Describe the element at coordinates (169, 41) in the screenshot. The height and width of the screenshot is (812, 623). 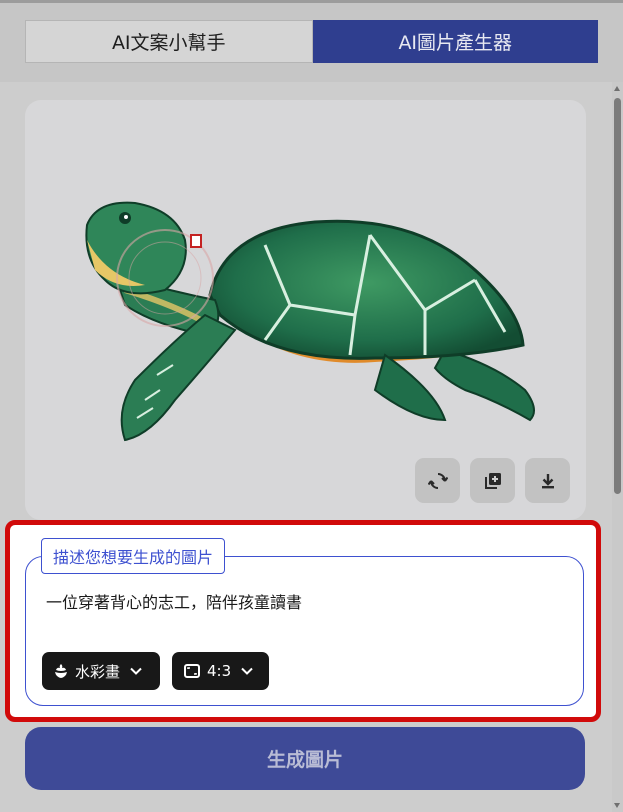
I see `tab-copywriting: AI文案小幫手` at that location.